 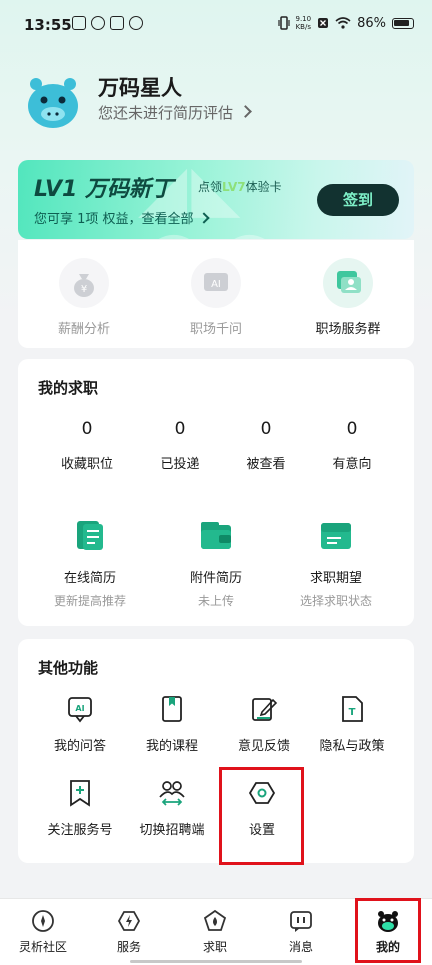 What do you see at coordinates (371, 23) in the screenshot?
I see `battery-percent: 86%` at bounding box center [371, 23].